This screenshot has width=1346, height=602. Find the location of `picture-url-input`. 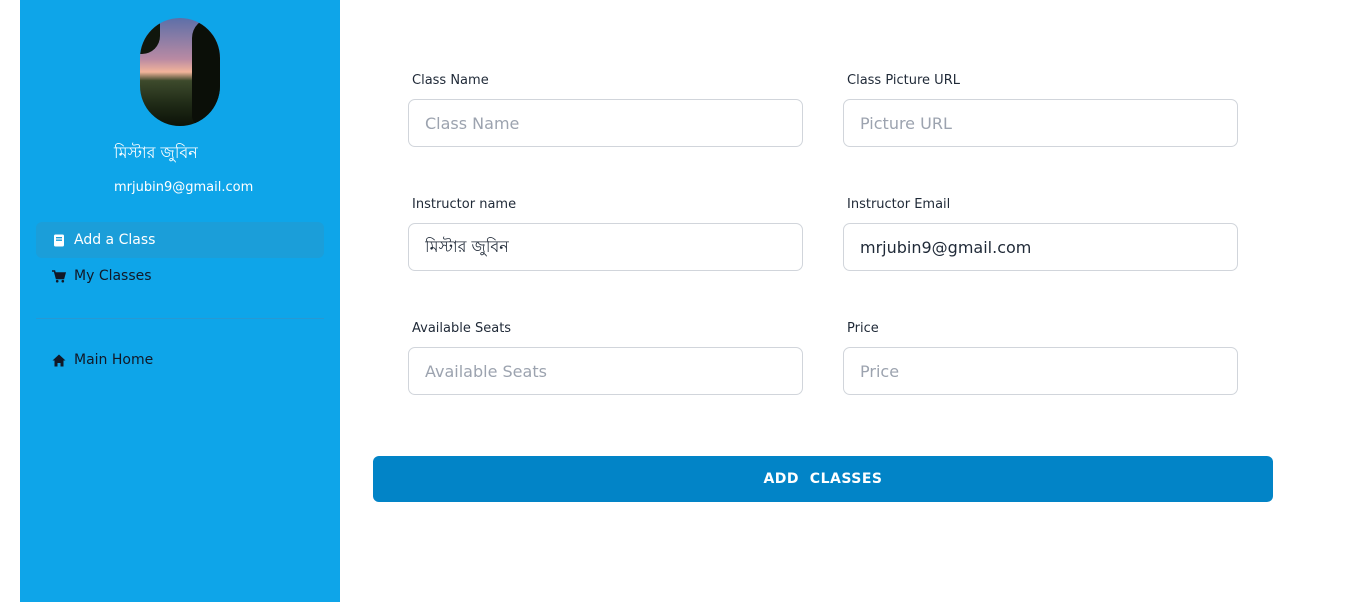

picture-url-input is located at coordinates (1040, 123).